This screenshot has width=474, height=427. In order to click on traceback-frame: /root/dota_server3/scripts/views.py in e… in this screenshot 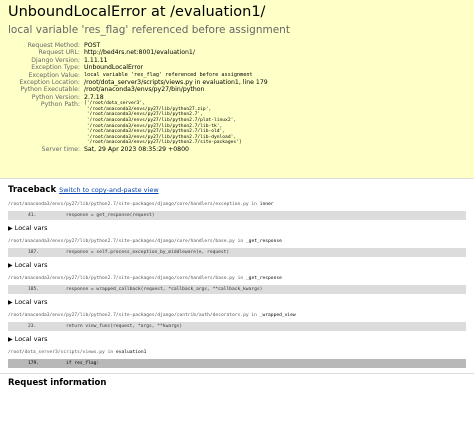, I will do `click(237, 358)`.